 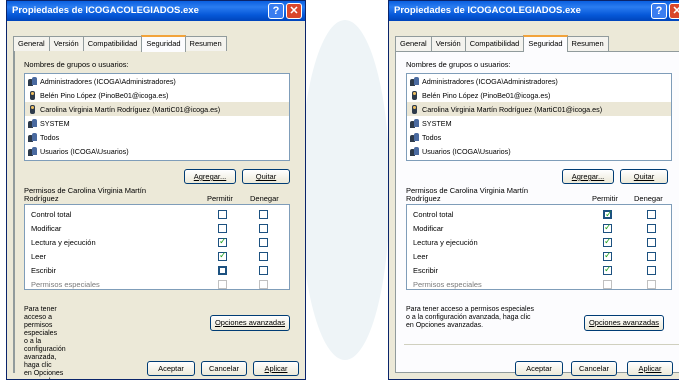 I want to click on window-title: Propiedades de ICOGACOLEGIADOS.exe, so click(x=105, y=10).